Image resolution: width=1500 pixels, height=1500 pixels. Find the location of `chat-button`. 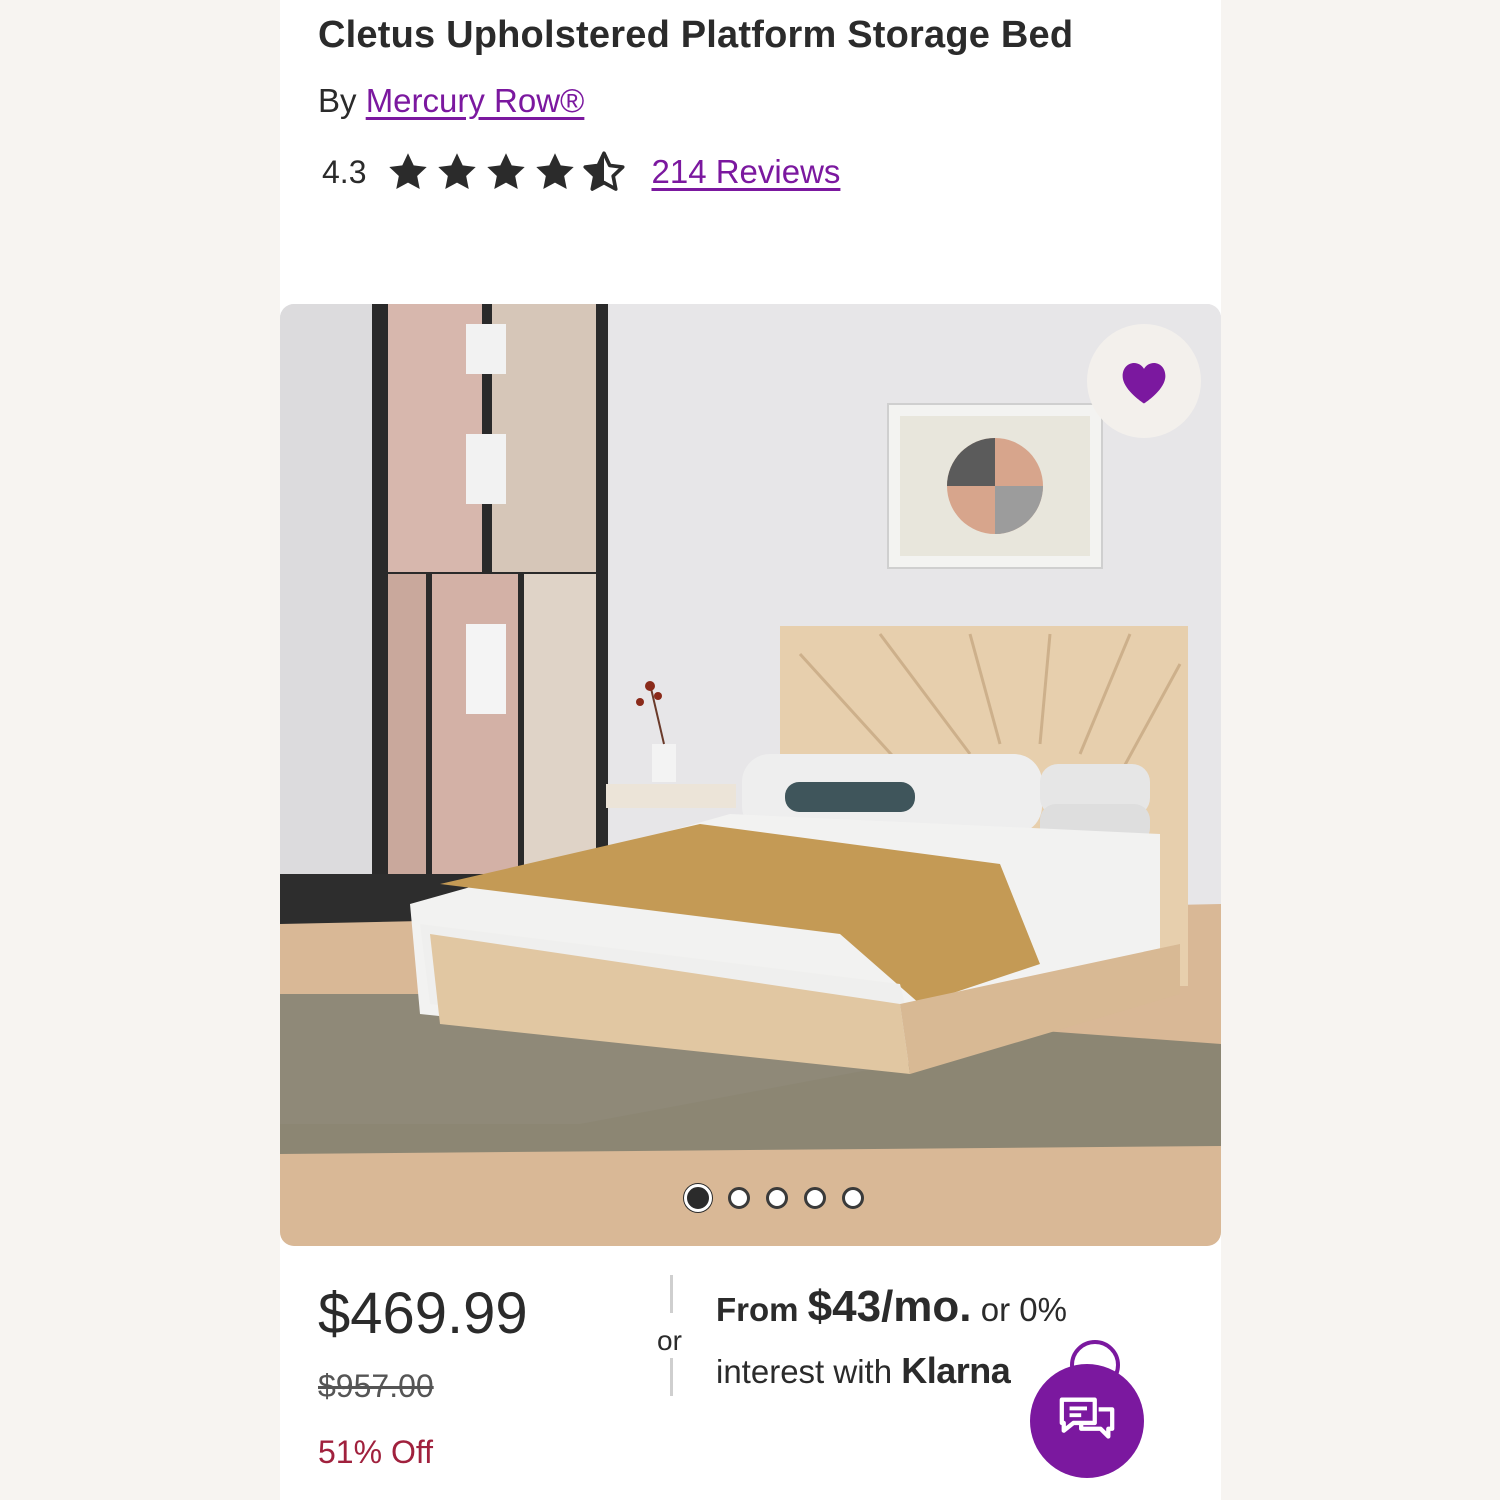

chat-button is located at coordinates (1087, 1421).